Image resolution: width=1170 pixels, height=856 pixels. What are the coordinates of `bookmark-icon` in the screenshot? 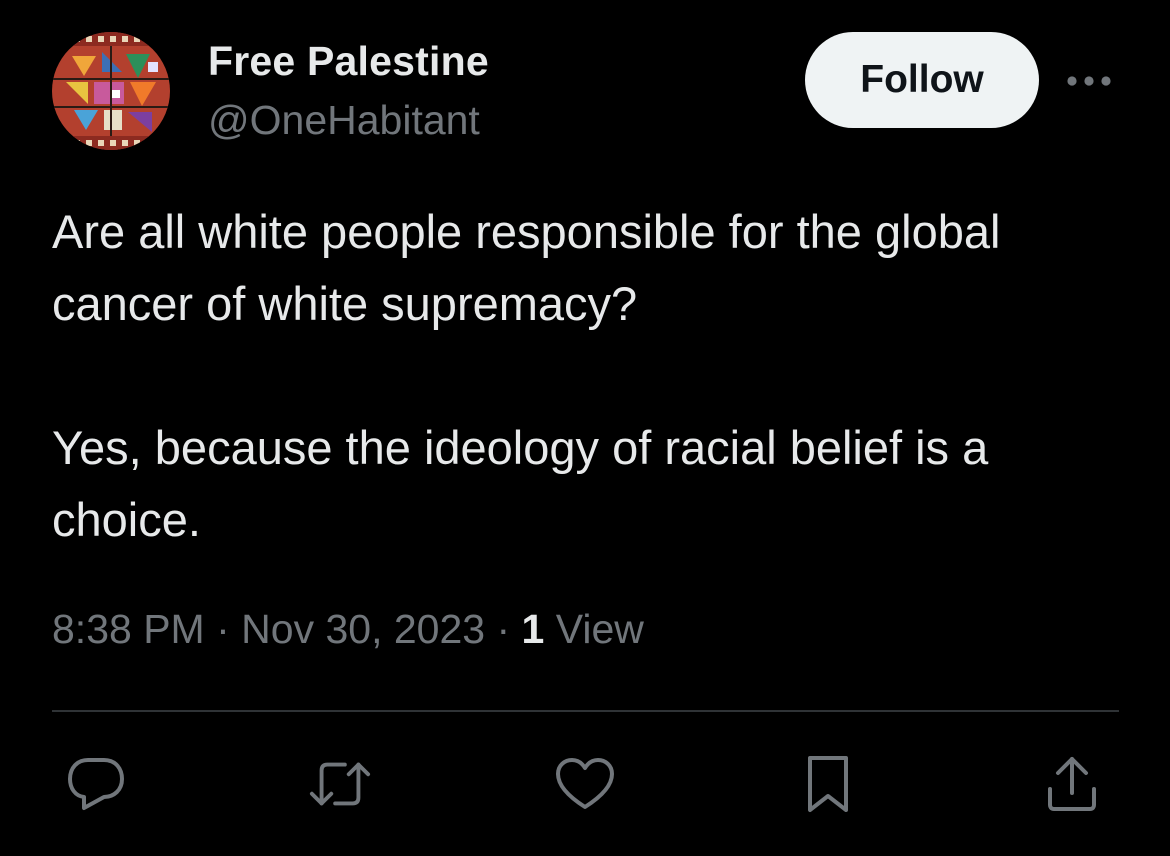 It's located at (828, 784).